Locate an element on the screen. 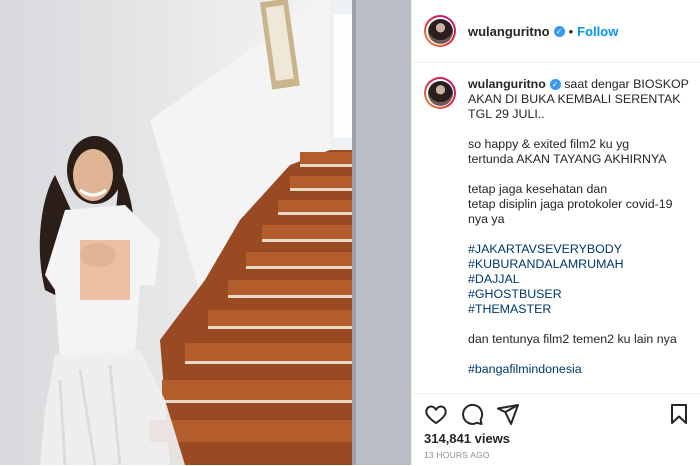  caption-line: AKAN DI BUKA KEMBALI SERENTAK is located at coordinates (574, 99).